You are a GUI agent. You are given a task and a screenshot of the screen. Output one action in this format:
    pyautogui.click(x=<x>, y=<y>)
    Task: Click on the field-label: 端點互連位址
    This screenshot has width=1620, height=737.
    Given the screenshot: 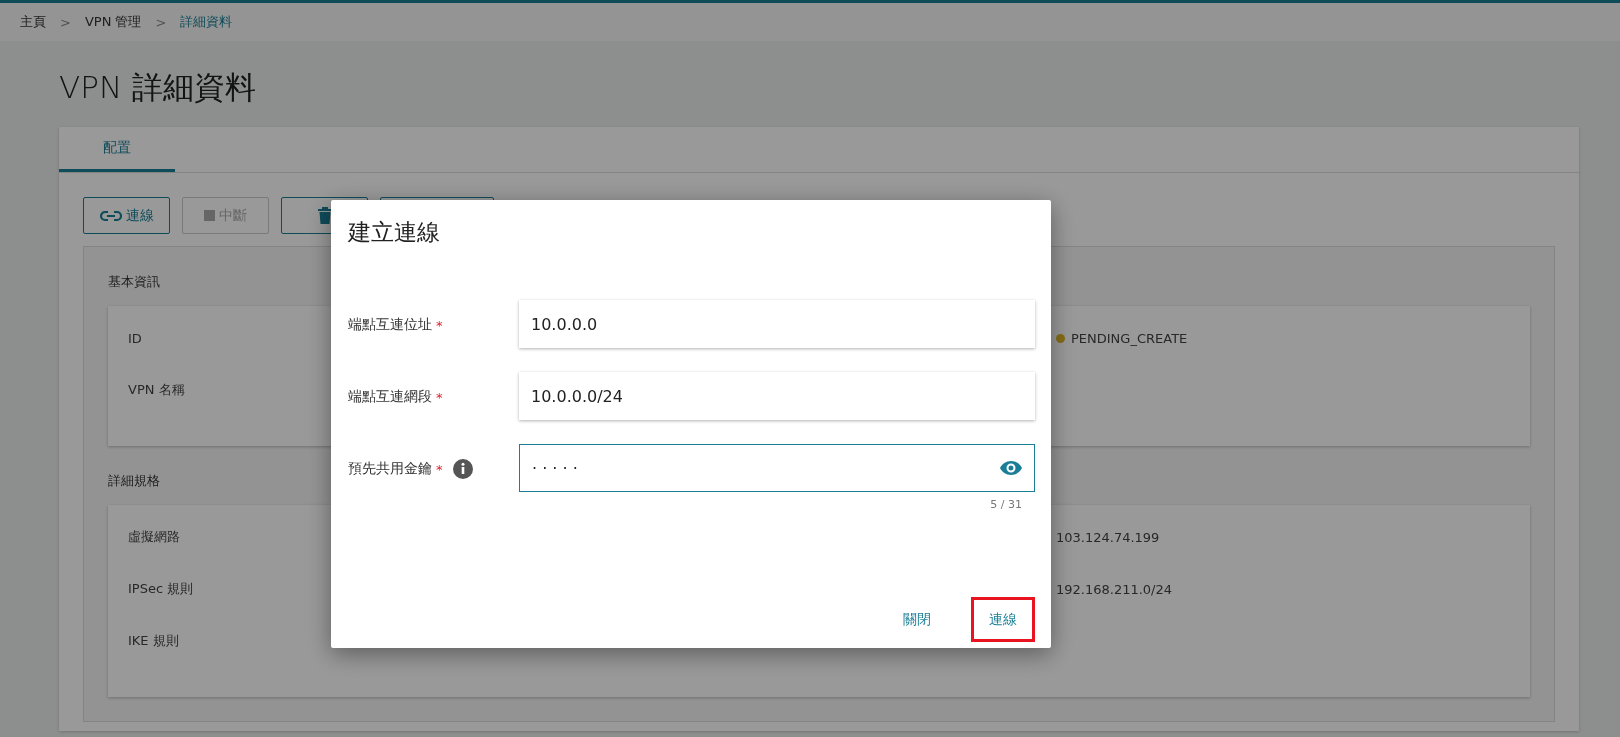 What is the action you would take?
    pyautogui.click(x=390, y=325)
    